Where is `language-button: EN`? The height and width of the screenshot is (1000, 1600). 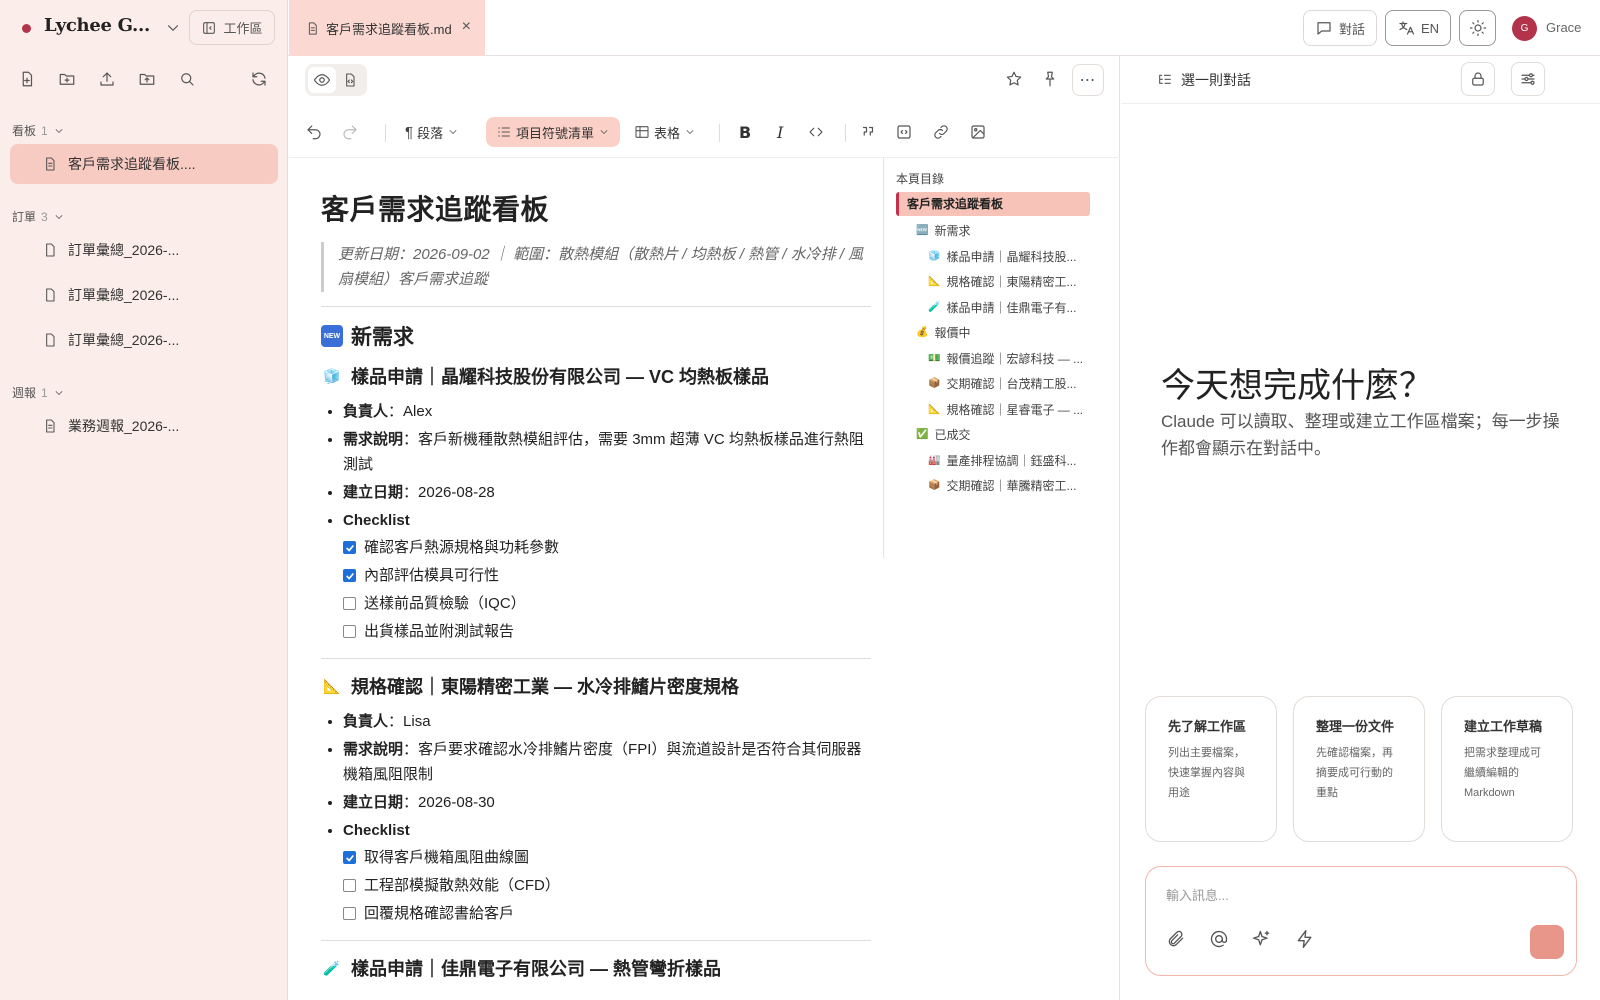 language-button: EN is located at coordinates (1418, 28).